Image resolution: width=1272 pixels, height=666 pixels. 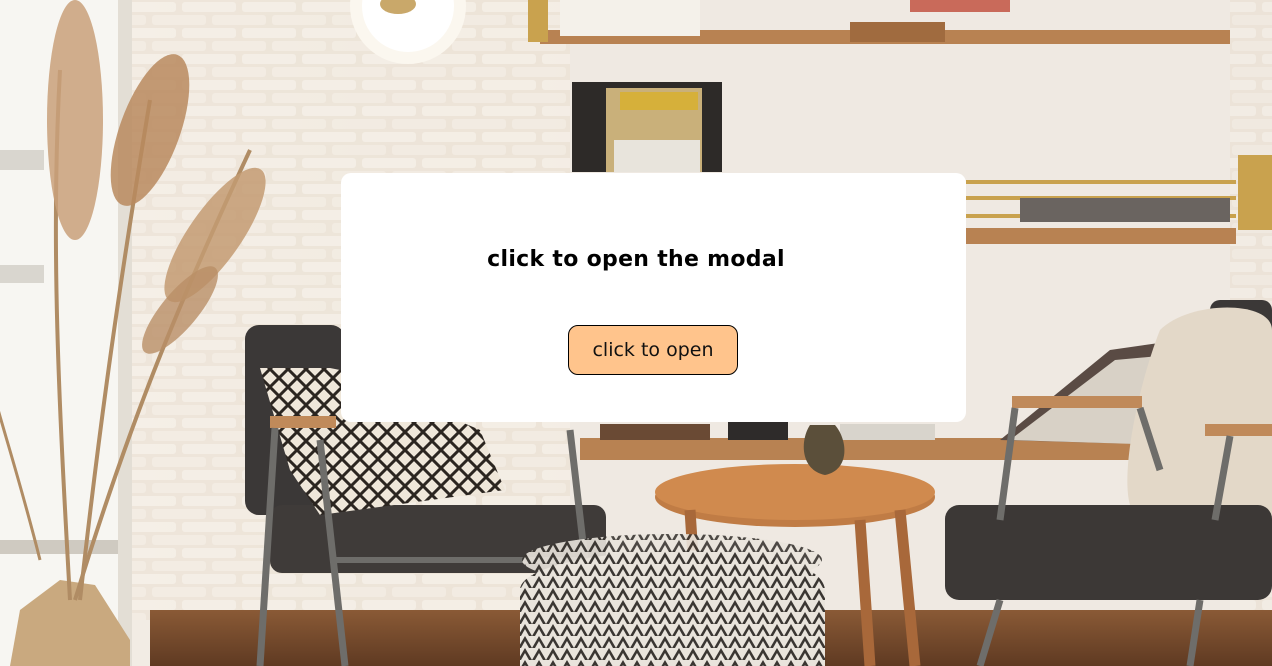 What do you see at coordinates (636, 259) in the screenshot?
I see `card-title: click to open the modal` at bounding box center [636, 259].